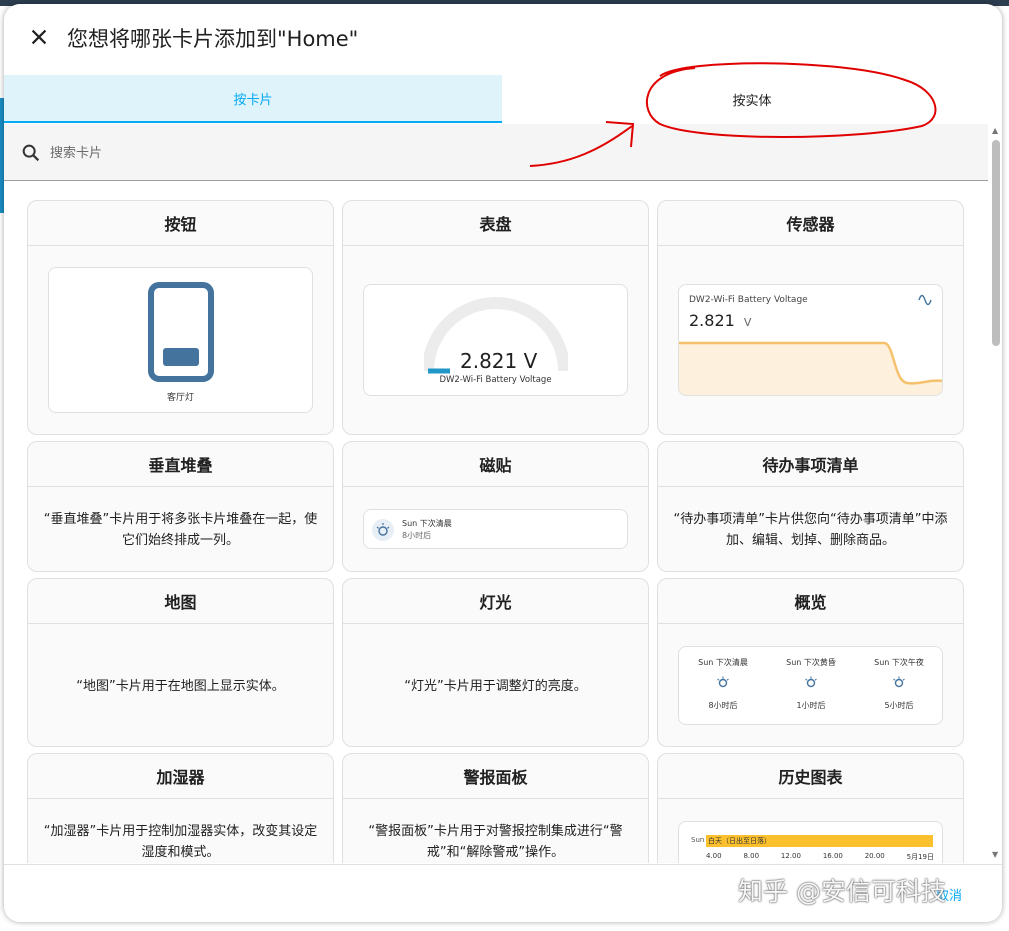 This screenshot has height=931, width=1009. I want to click on watermark-text: 知乎 @安信可科技, so click(842, 891).